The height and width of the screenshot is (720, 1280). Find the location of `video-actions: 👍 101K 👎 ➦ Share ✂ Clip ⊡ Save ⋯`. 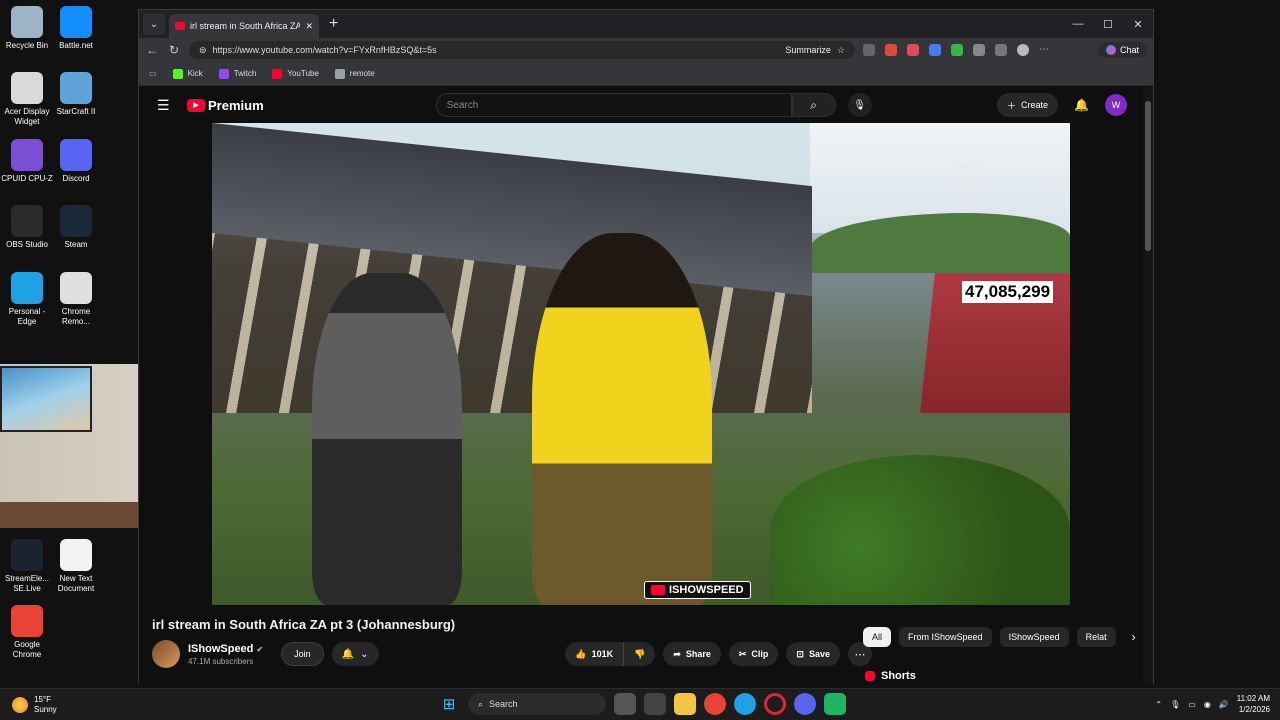

video-actions: 👍 101K 👎 ➦ Share ✂ Clip ⊡ Save ⋯ is located at coordinates (718, 654).